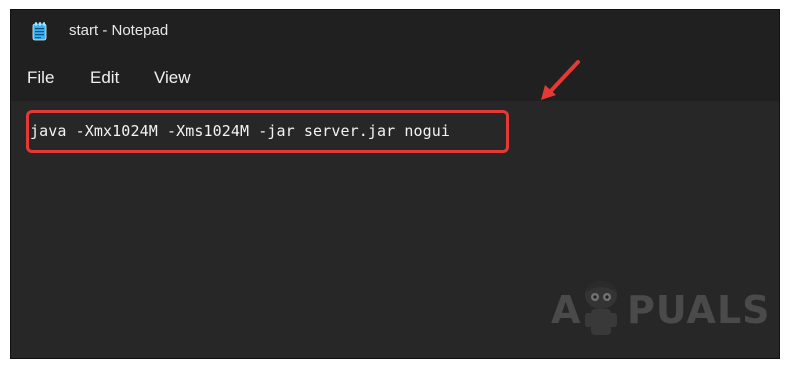  Describe the element at coordinates (601, 308) in the screenshot. I see `mascot-icon` at that location.